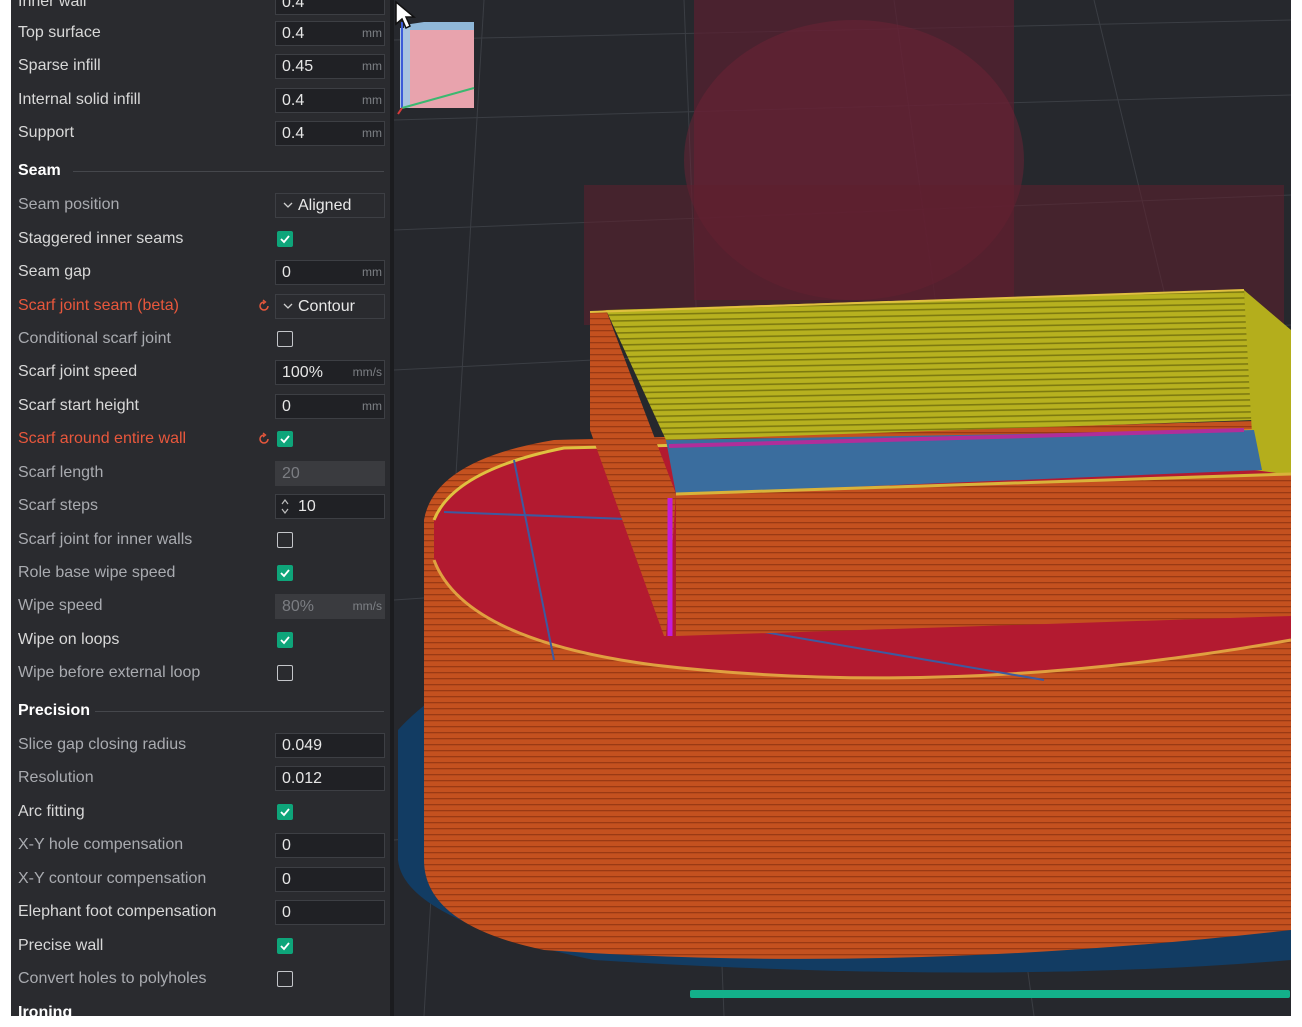 The height and width of the screenshot is (1027, 1302). What do you see at coordinates (405, 15) in the screenshot?
I see `cursor-arrow-icon` at bounding box center [405, 15].